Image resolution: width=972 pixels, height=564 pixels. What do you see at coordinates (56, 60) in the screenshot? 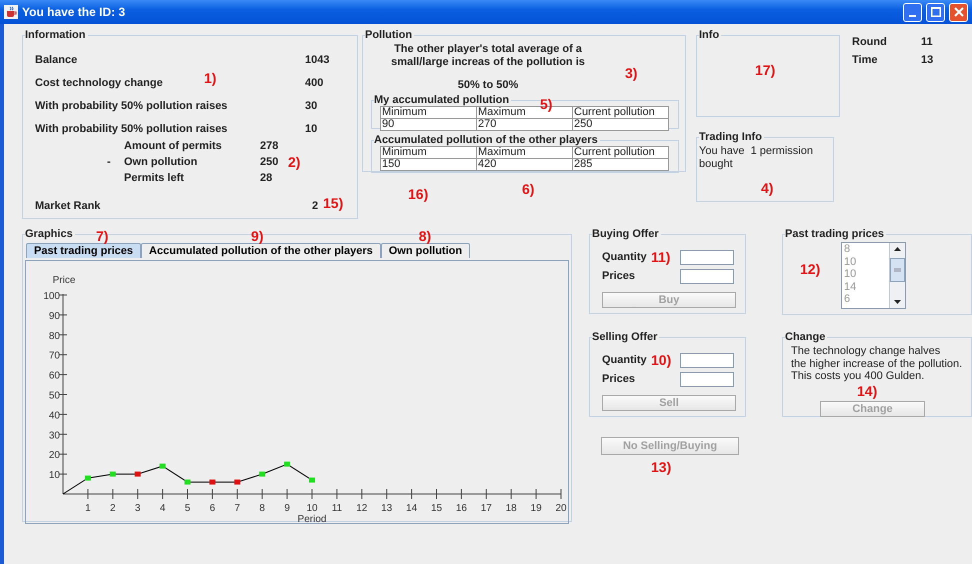
I see `info-label: Balance` at bounding box center [56, 60].